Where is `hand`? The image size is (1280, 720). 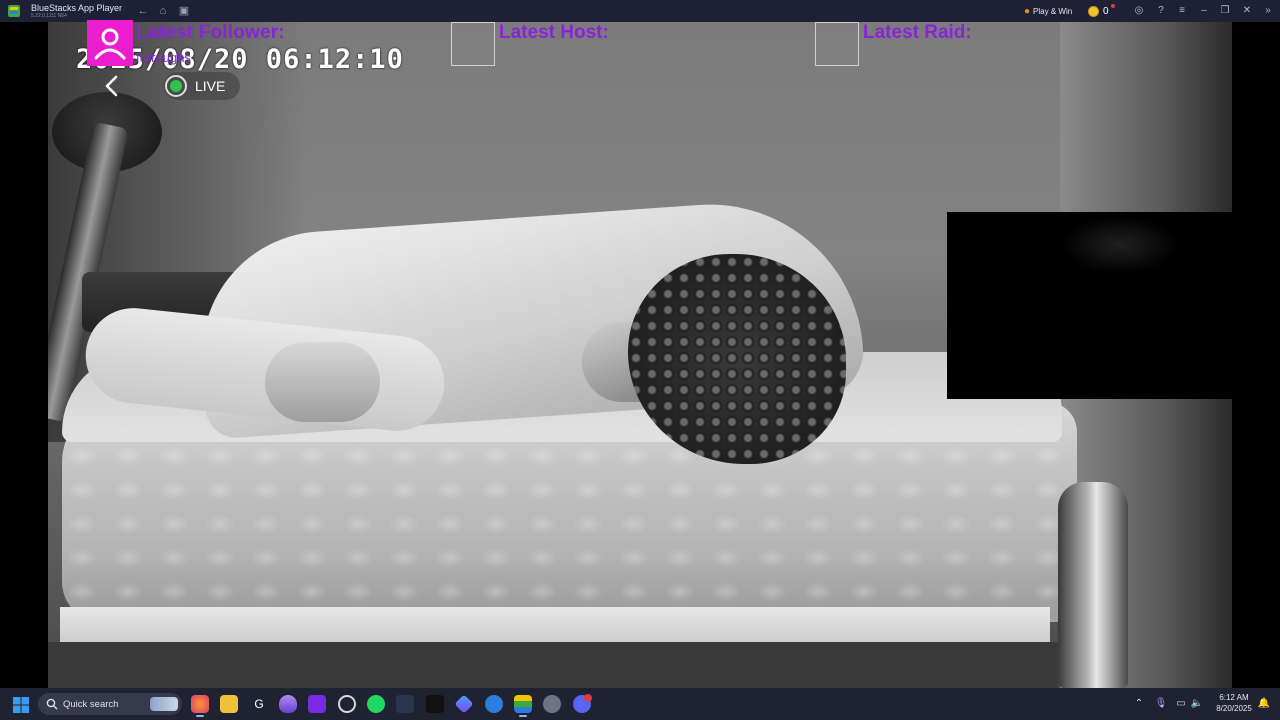
hand is located at coordinates (322, 382).